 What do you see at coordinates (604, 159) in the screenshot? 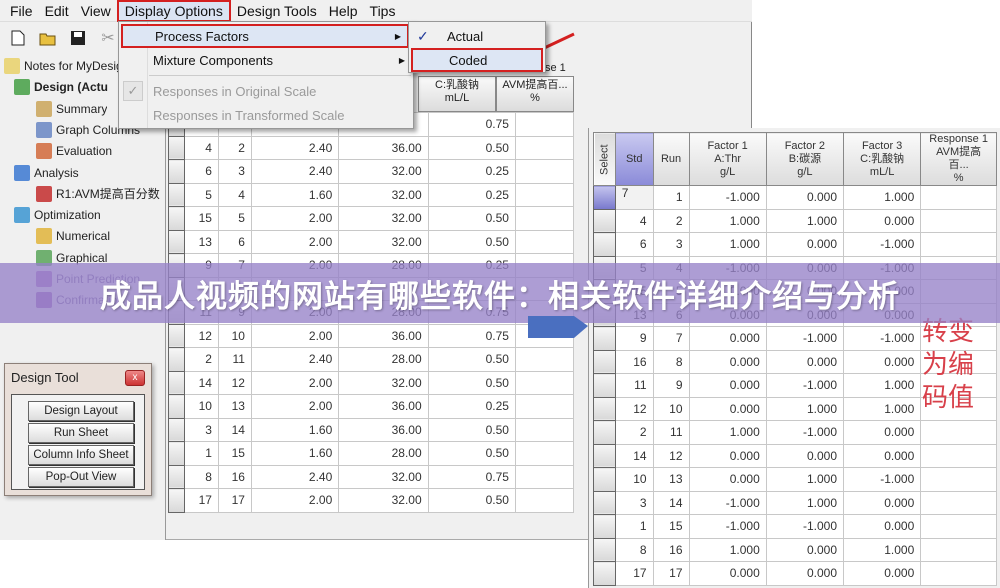
I see `column-header-select: Select` at bounding box center [604, 159].